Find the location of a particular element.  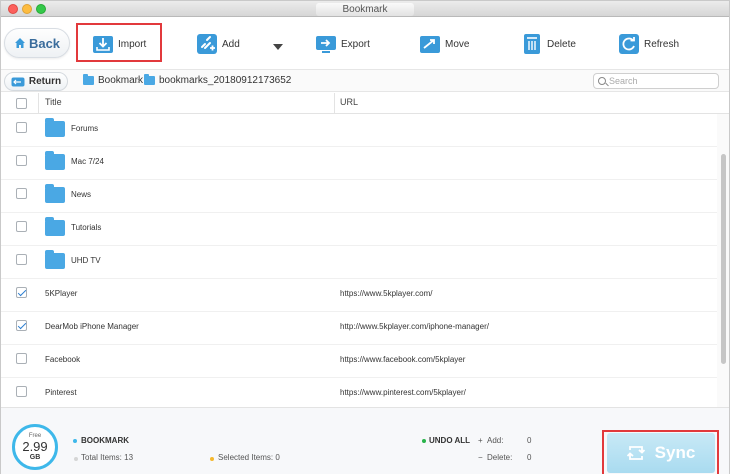

row-url: https://www.pinterest.com/5kplayer/ is located at coordinates (403, 392).